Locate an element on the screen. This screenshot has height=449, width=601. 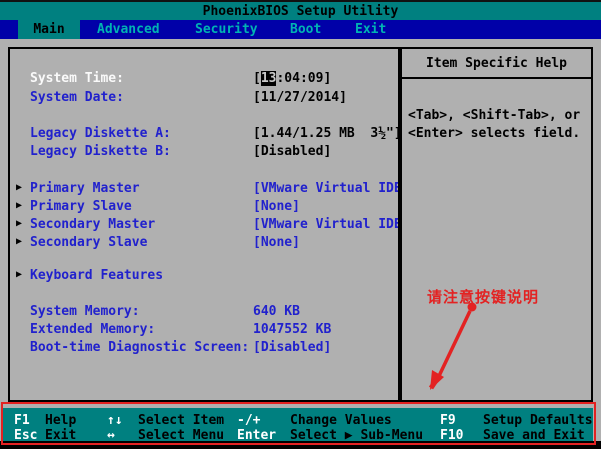
setting-label: System Memory: is located at coordinates (85, 311).